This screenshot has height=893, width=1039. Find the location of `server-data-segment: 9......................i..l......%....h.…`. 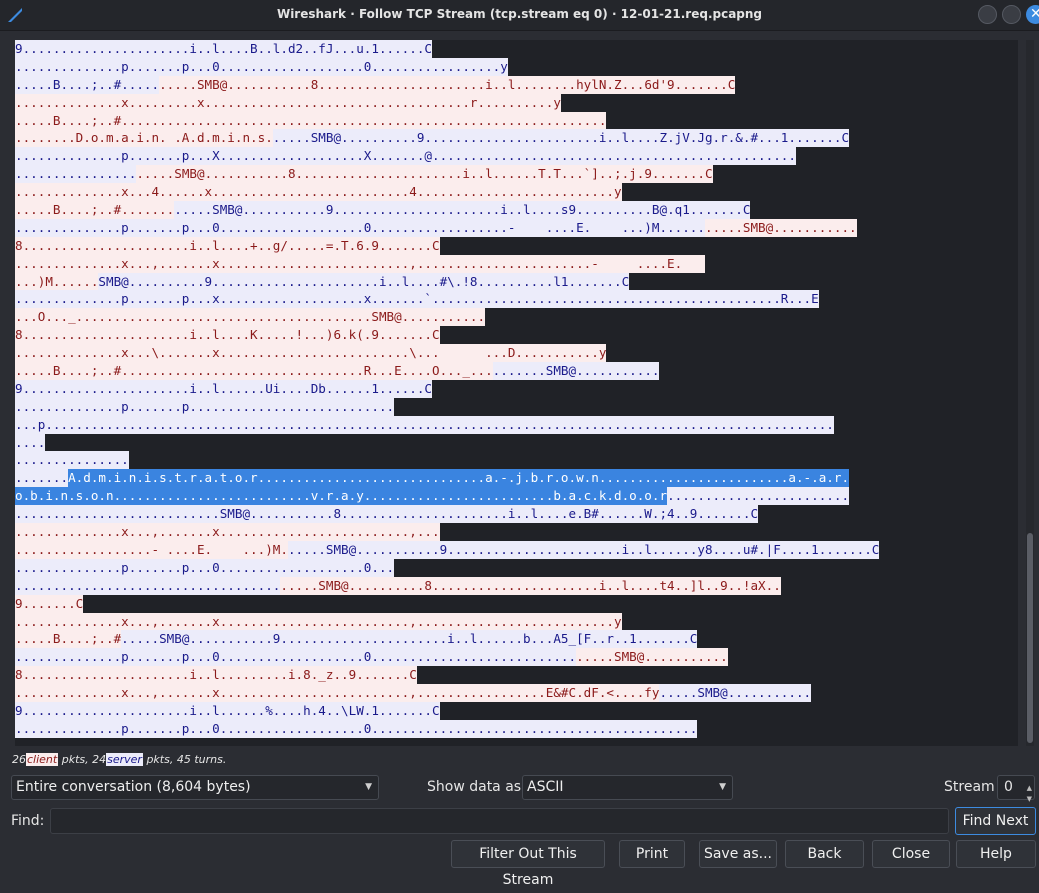

server-data-segment: 9......................i..l......%....h.… is located at coordinates (227, 710).